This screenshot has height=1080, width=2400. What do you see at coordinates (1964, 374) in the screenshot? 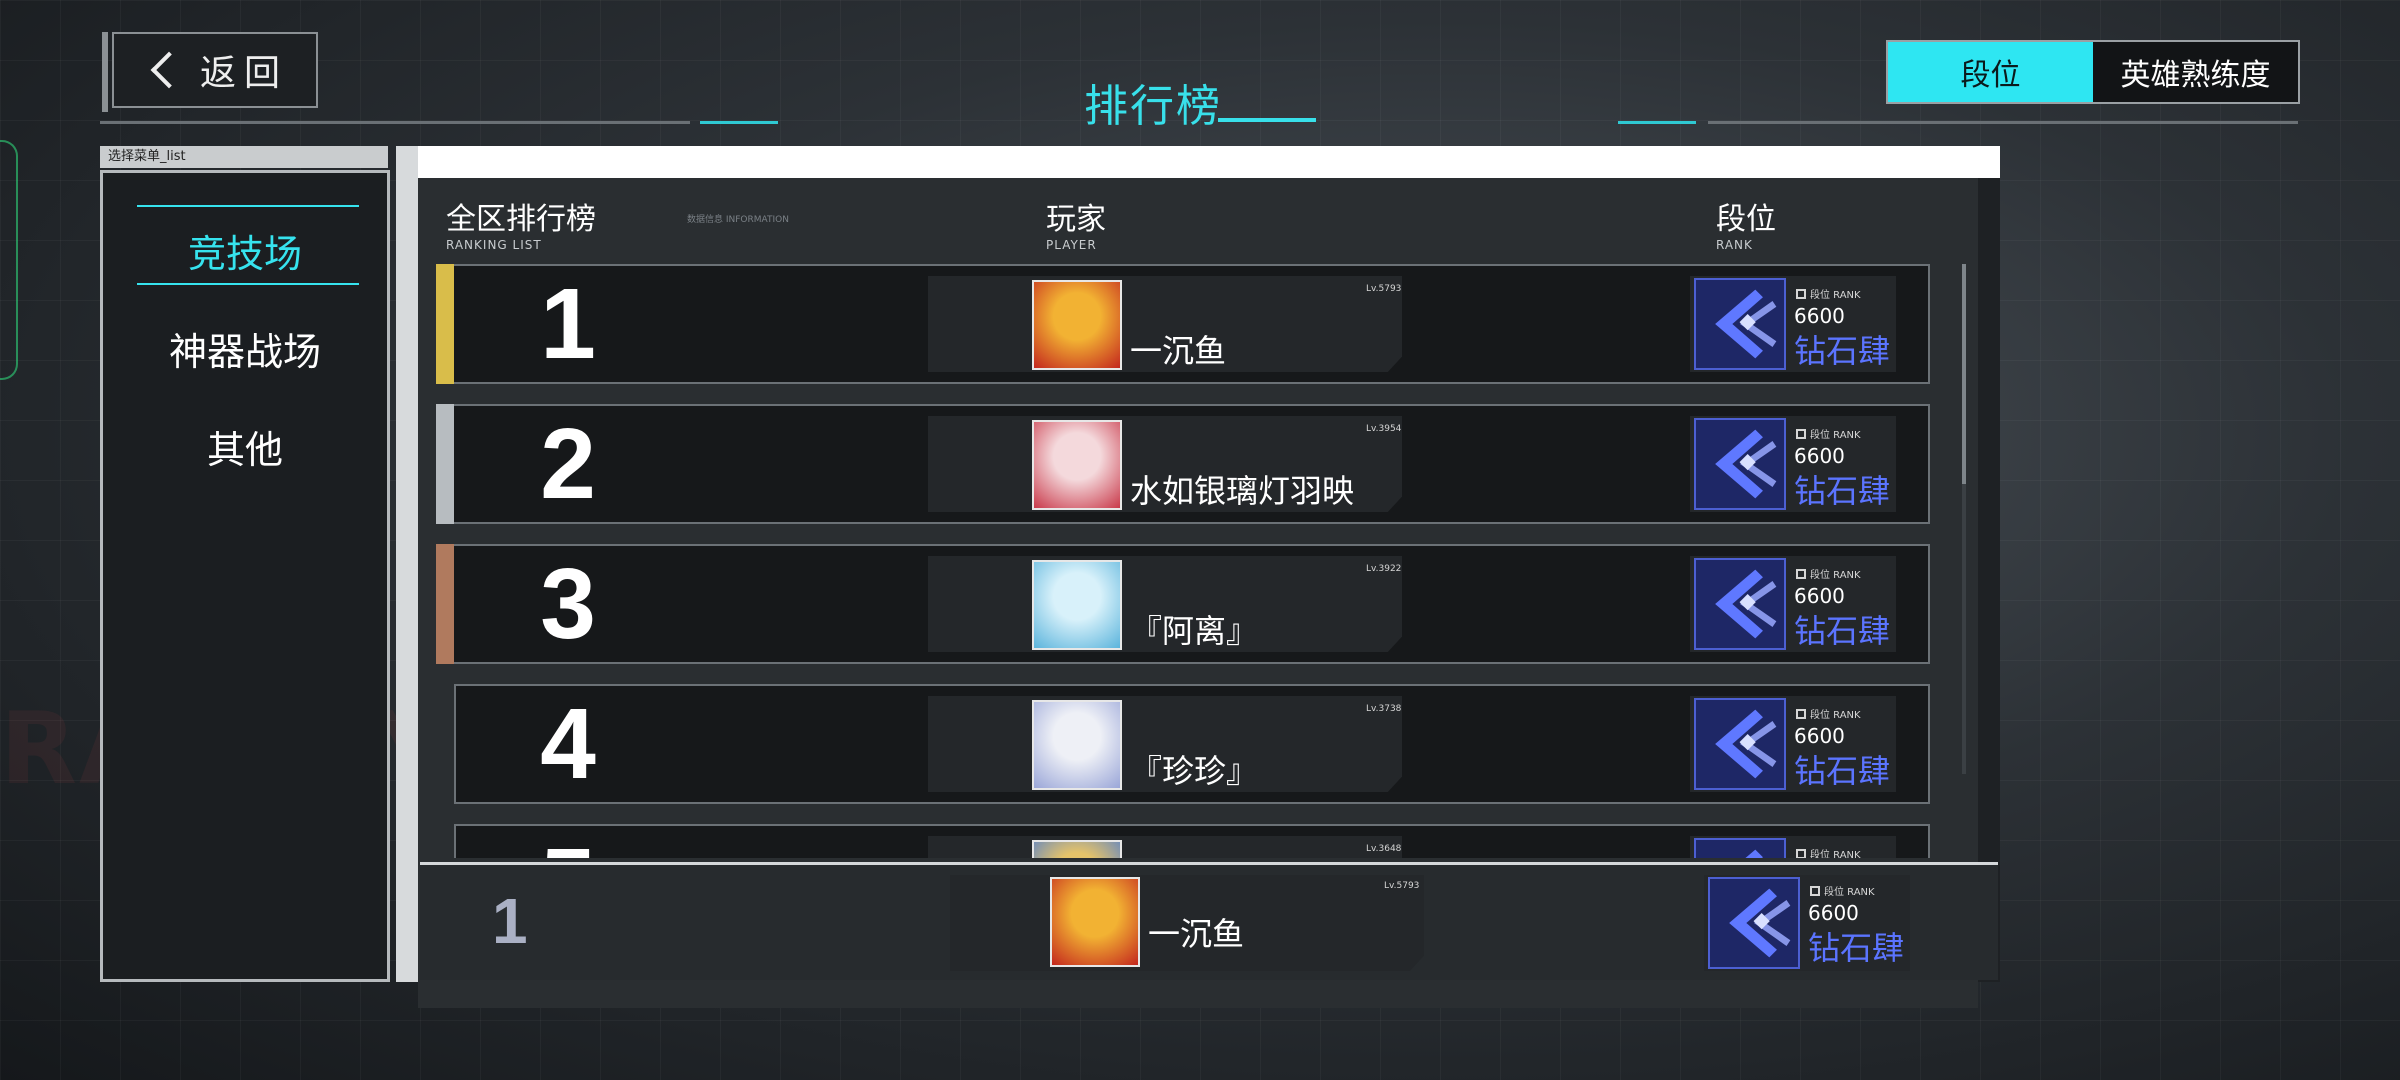
I see `scrollbar-thumb` at bounding box center [1964, 374].